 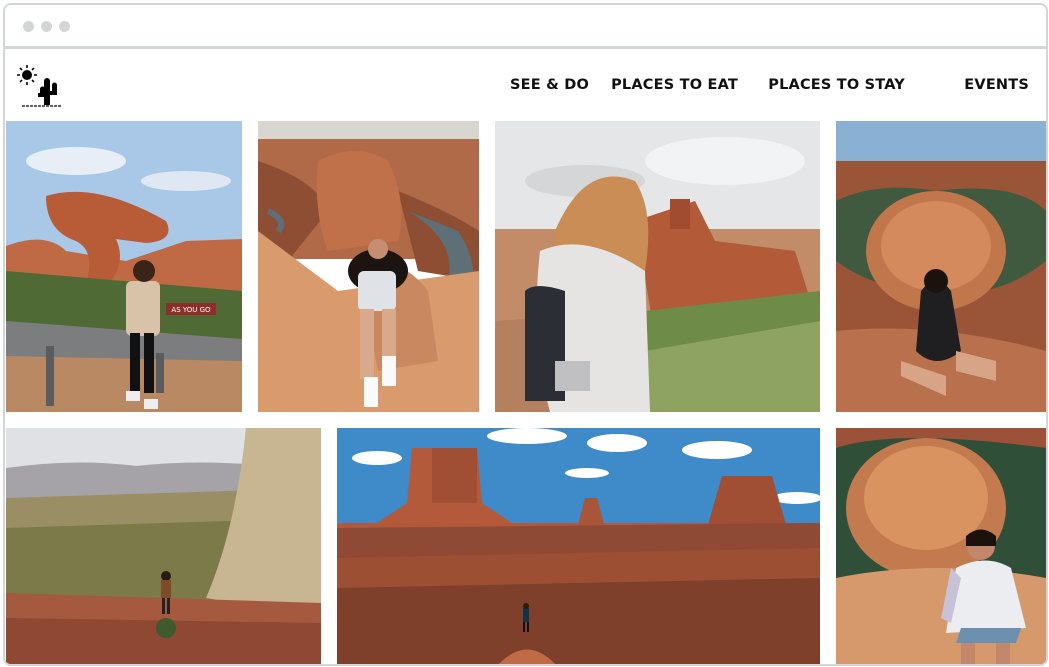 I want to click on window-minimize-dot, so click(x=46, y=26).